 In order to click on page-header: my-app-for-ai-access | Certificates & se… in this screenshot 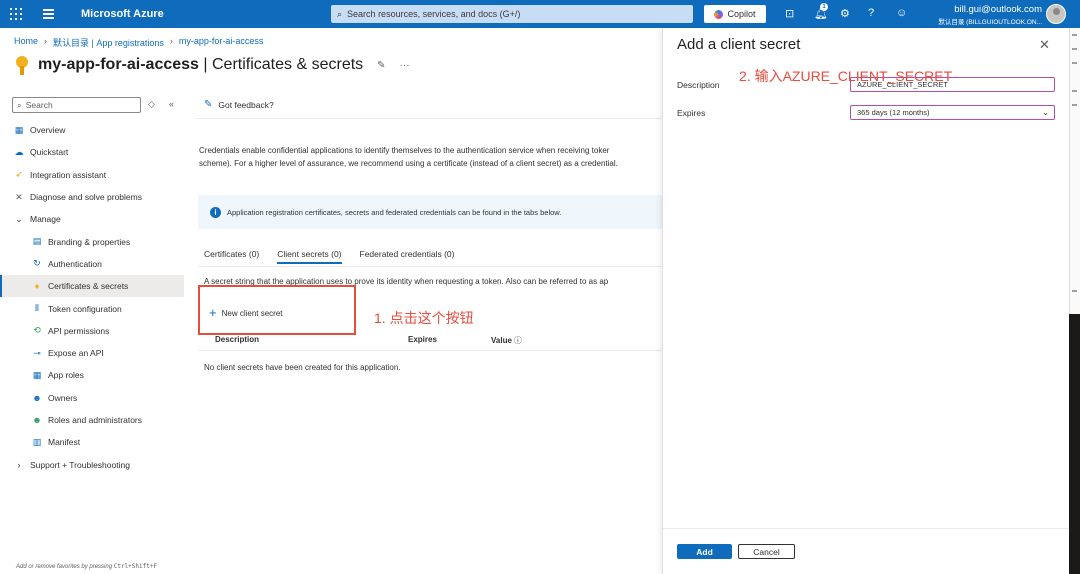, I will do `click(212, 65)`.